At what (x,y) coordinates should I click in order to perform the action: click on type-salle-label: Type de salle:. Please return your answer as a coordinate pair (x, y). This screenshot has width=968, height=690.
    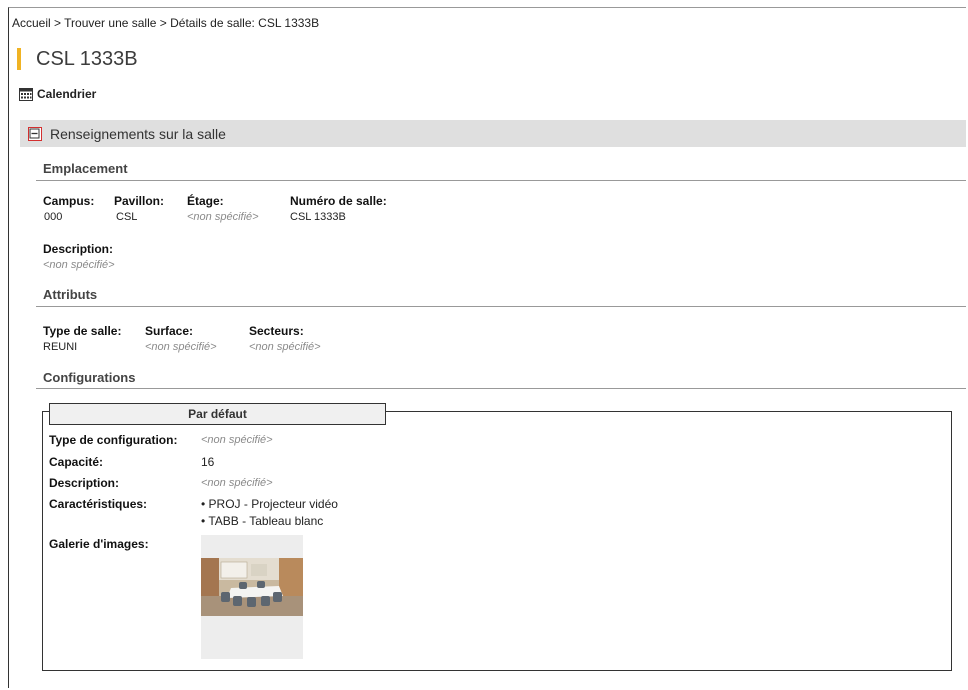
    Looking at the image, I should click on (82, 331).